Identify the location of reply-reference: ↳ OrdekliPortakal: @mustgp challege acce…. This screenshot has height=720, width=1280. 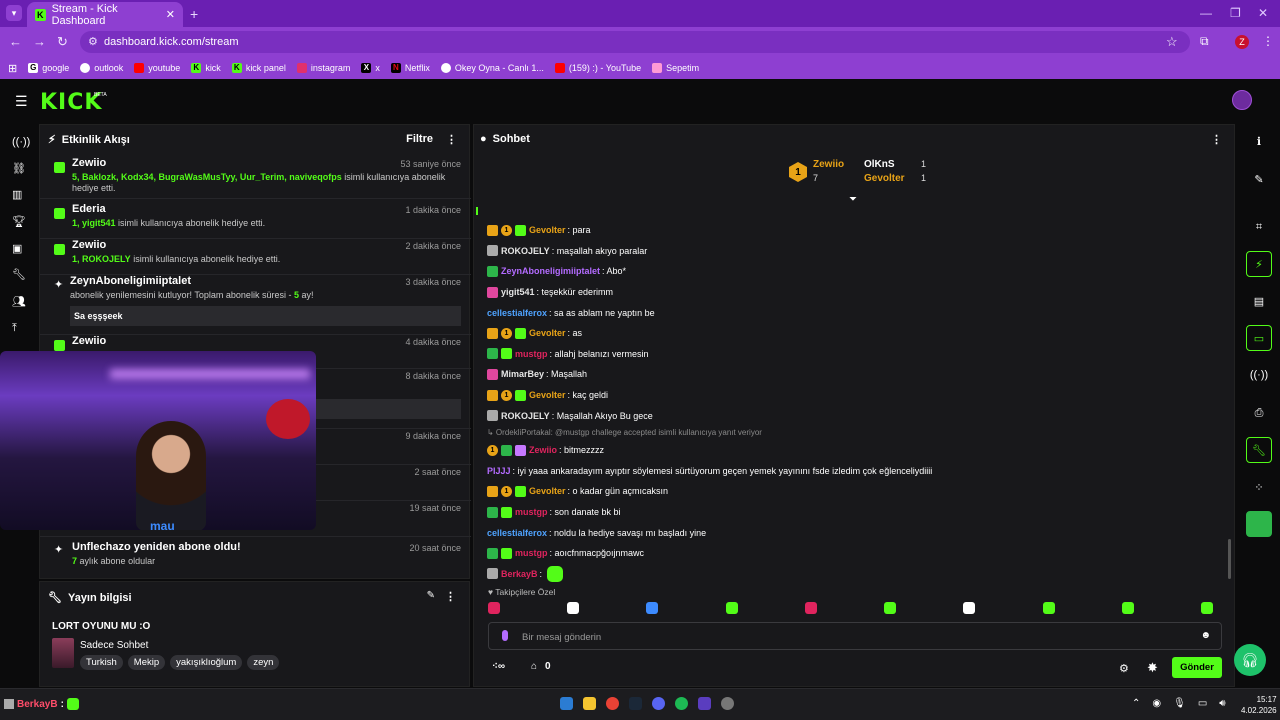
(857, 433).